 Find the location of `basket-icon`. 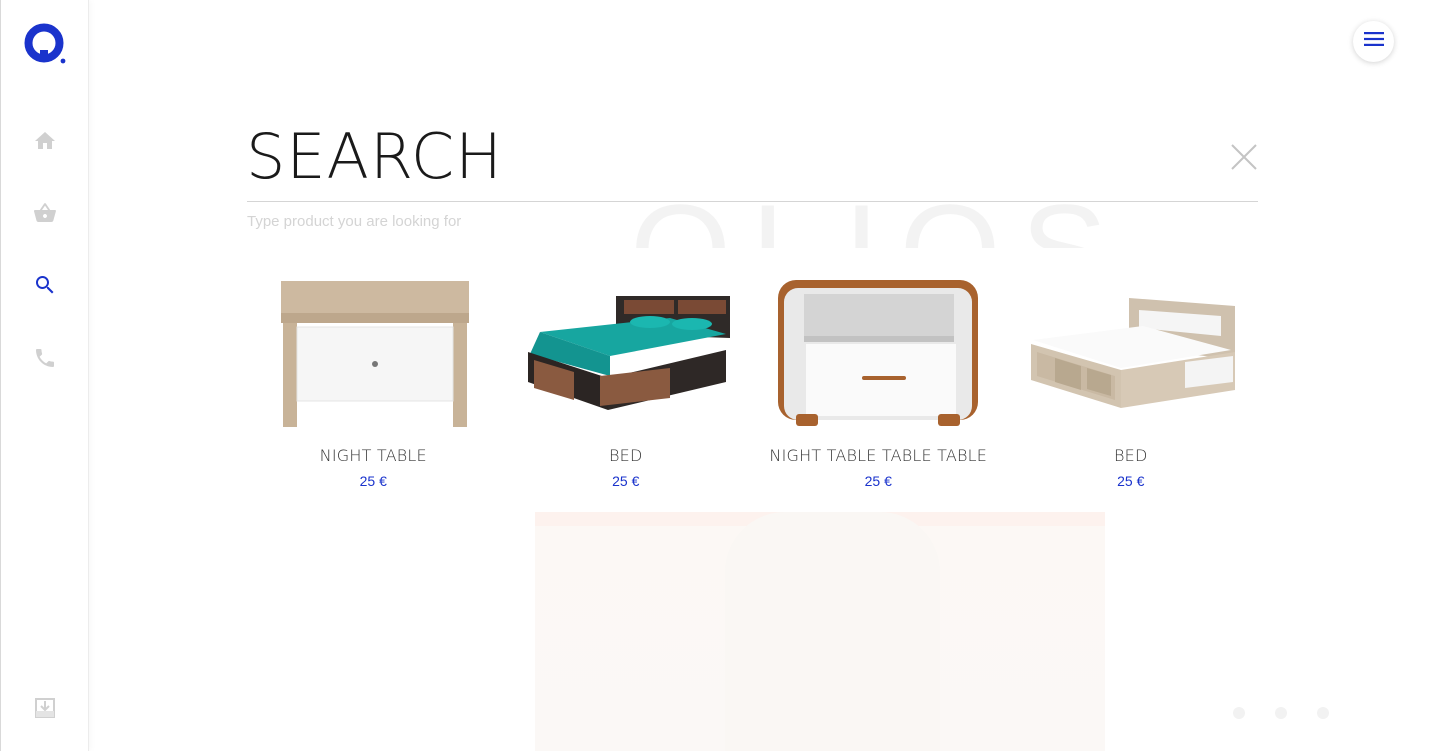

basket-icon is located at coordinates (45, 213).